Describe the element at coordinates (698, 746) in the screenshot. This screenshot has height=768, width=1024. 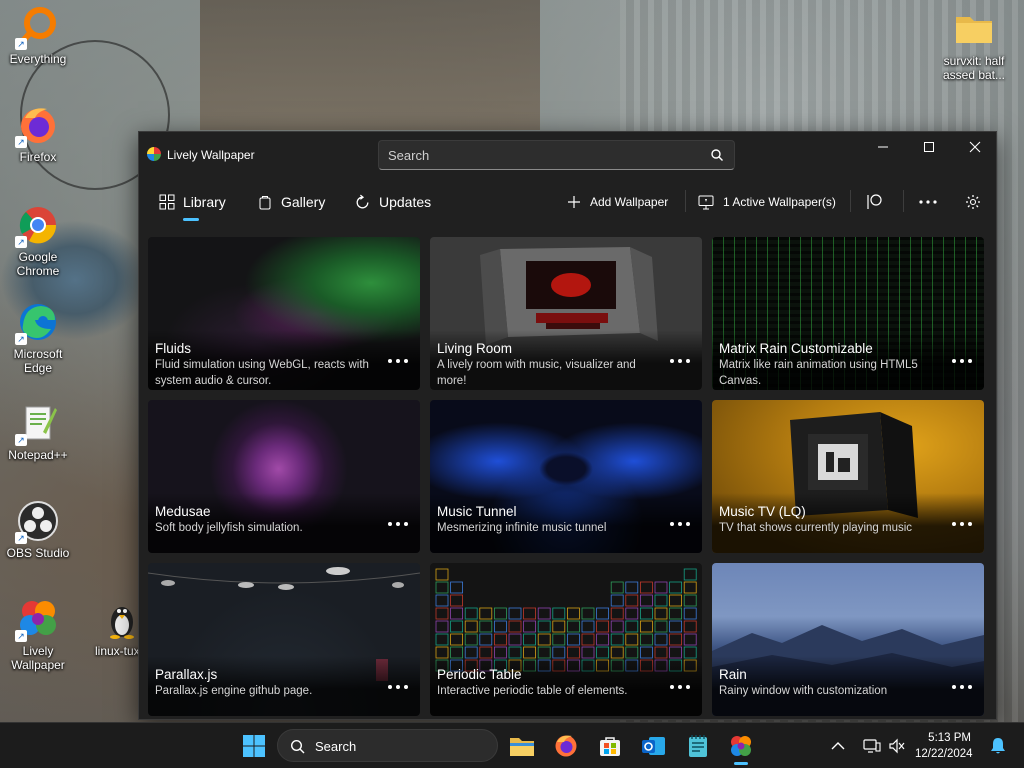
I see `taskbar-notepad` at that location.